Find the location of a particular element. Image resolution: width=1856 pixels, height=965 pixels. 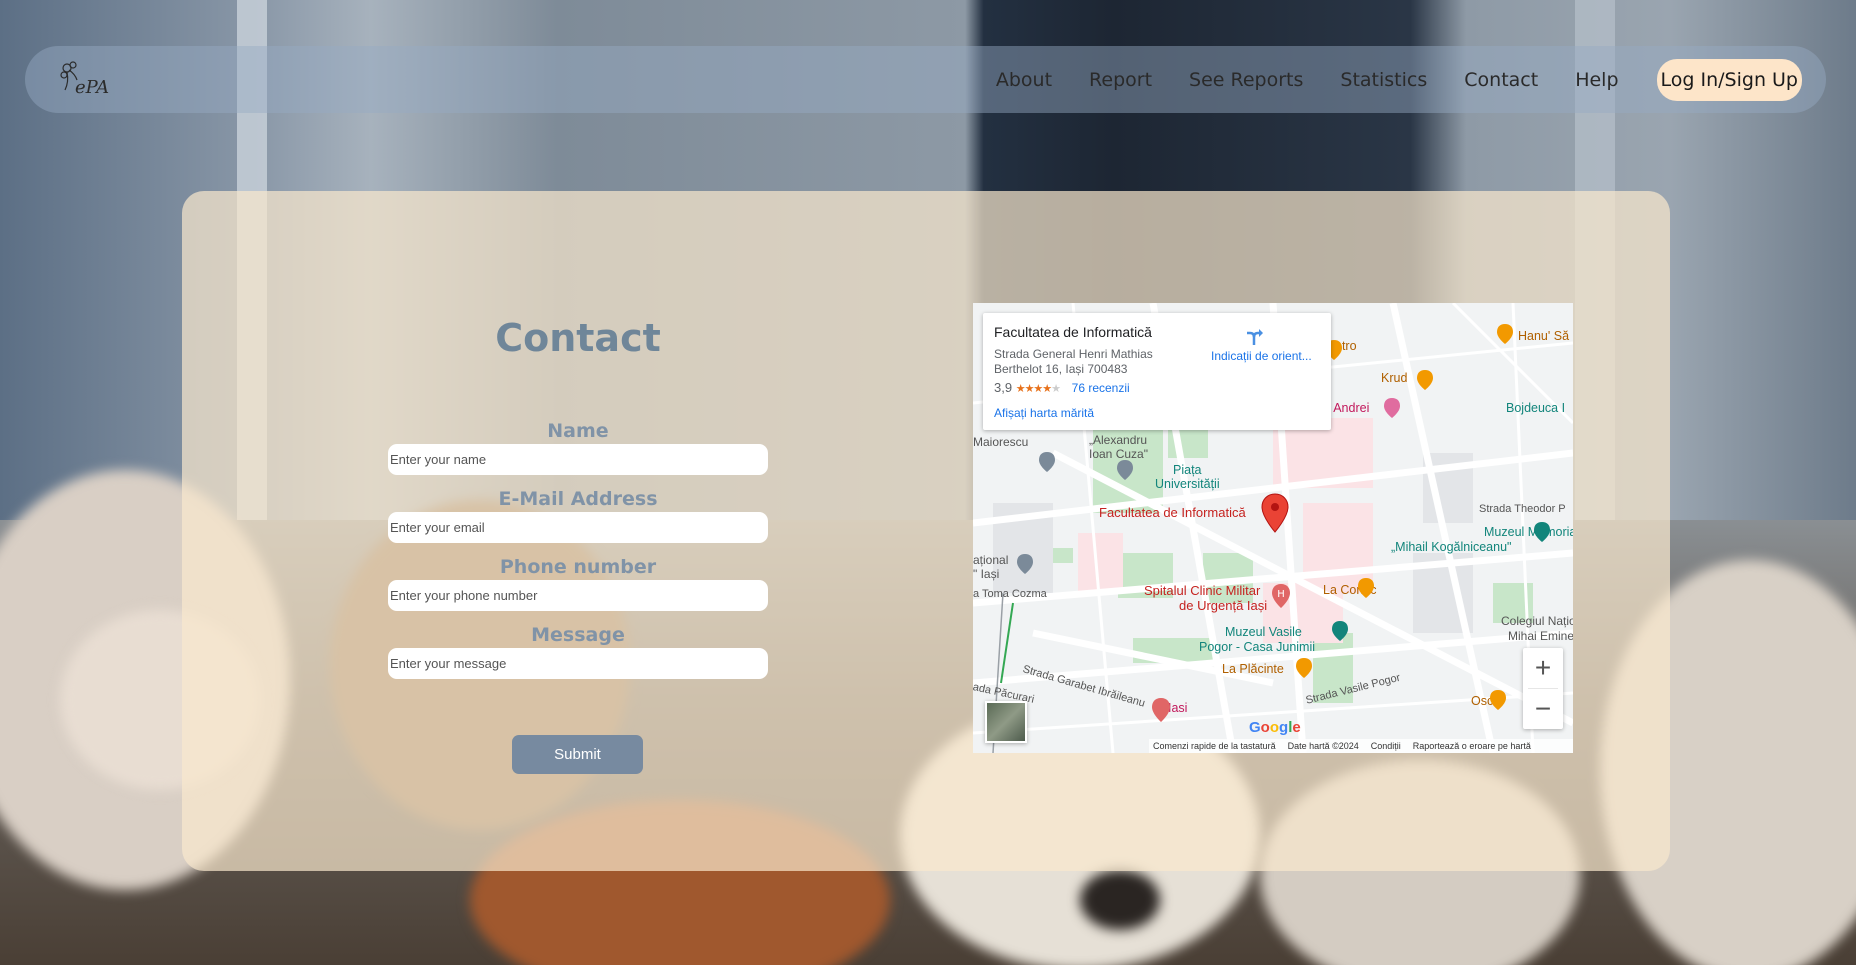

zoom-controls: + − is located at coordinates (1543, 688).